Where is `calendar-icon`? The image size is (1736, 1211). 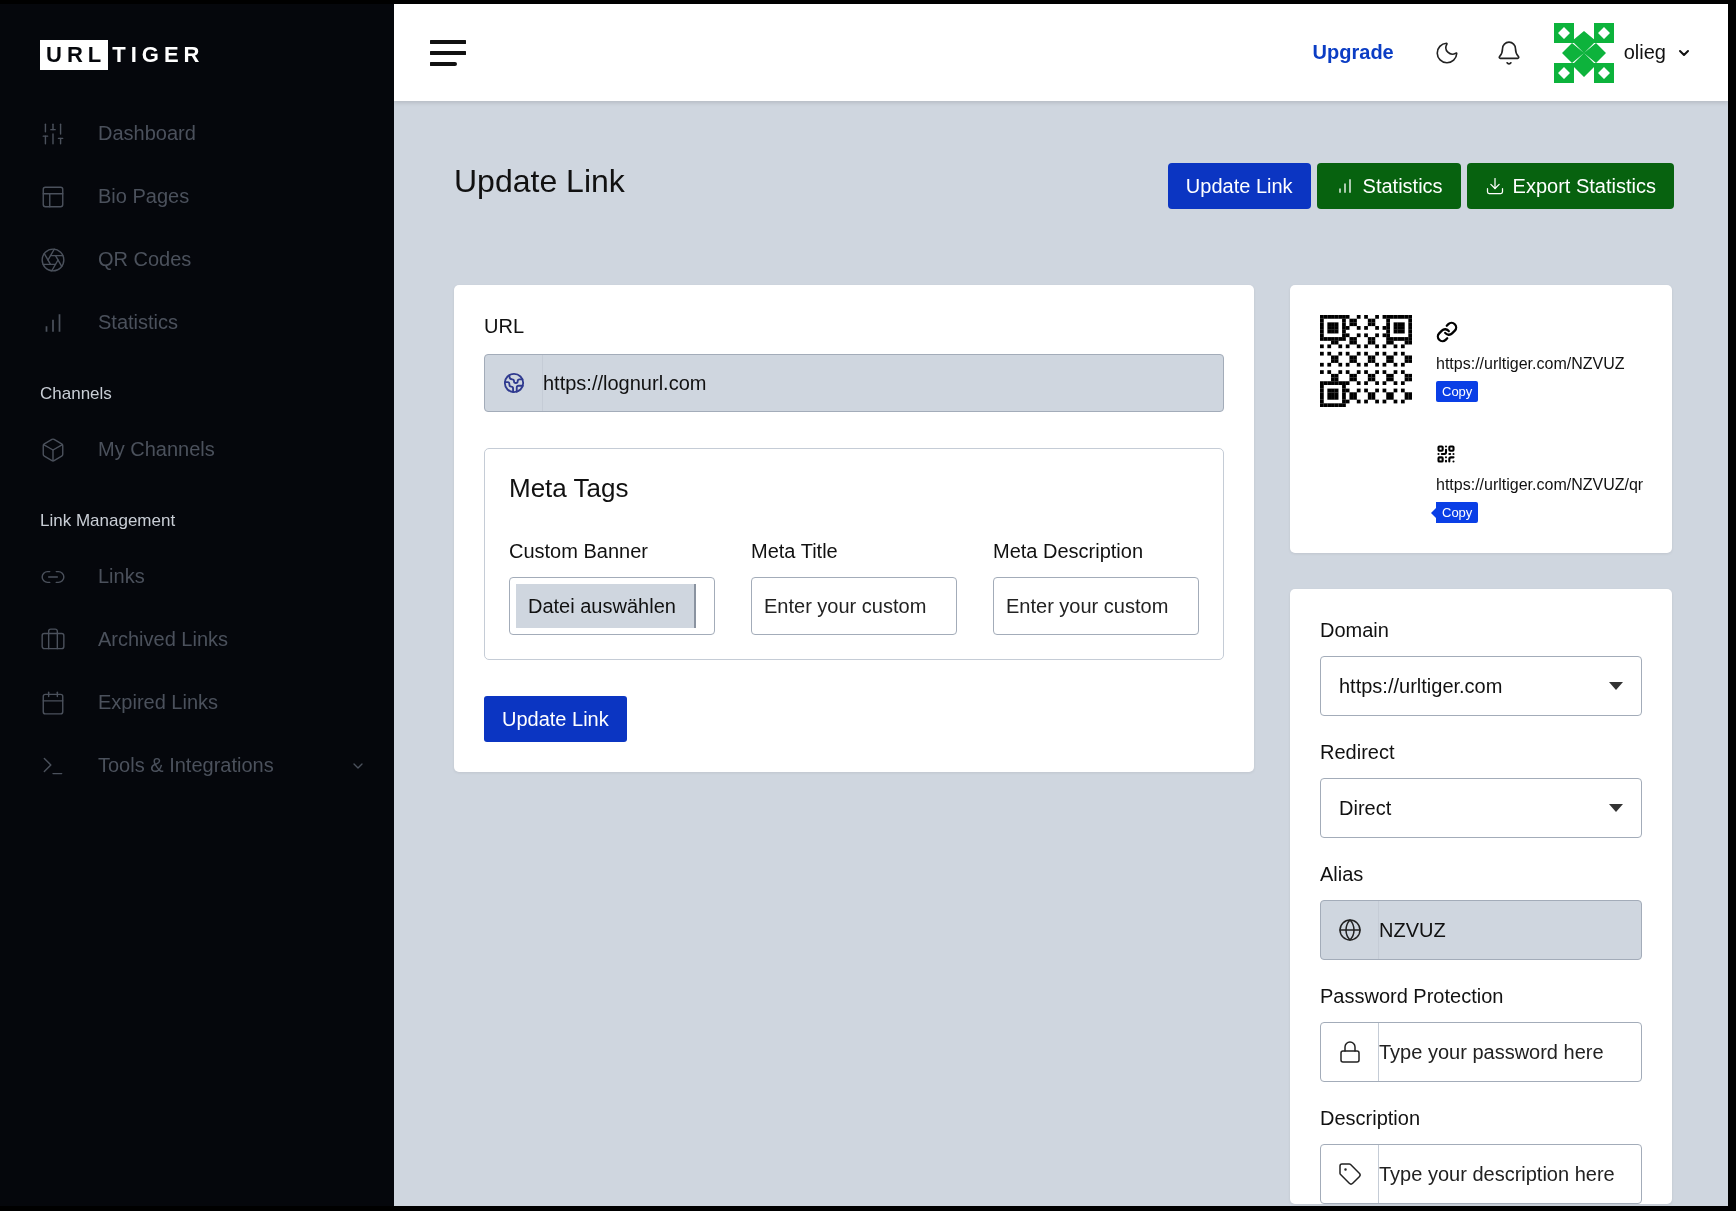
calendar-icon is located at coordinates (53, 702).